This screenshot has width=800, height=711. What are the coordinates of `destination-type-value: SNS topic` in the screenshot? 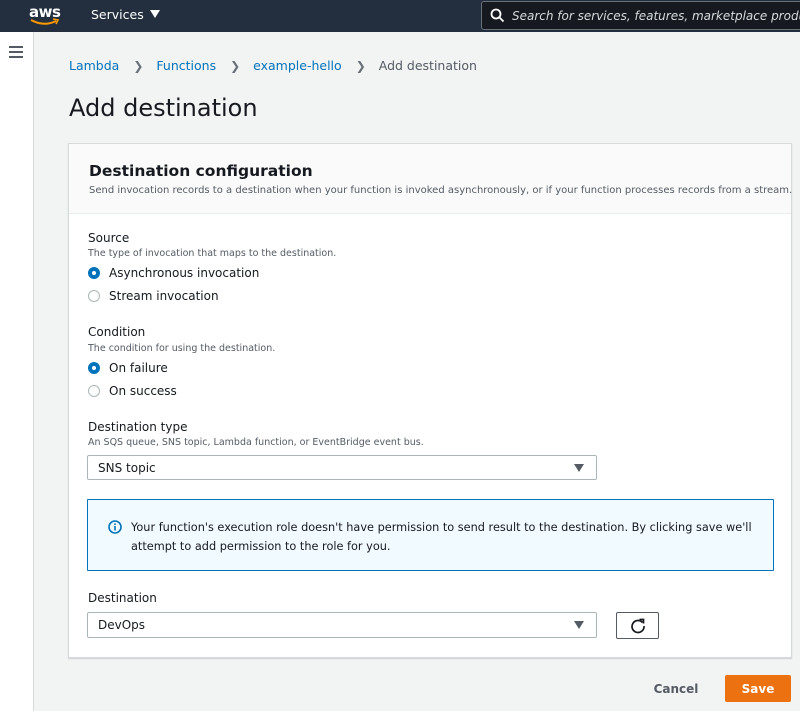 It's located at (127, 468).